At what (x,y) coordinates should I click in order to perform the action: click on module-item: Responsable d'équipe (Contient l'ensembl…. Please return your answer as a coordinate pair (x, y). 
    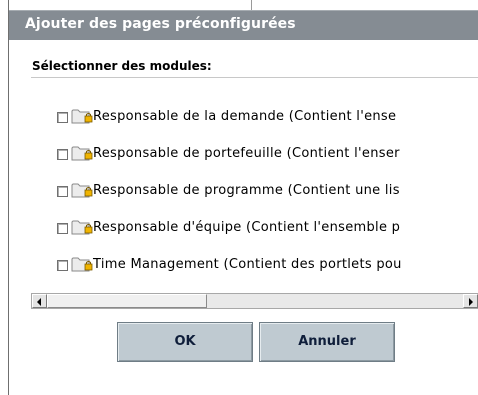
    Looking at the image, I should click on (254, 230).